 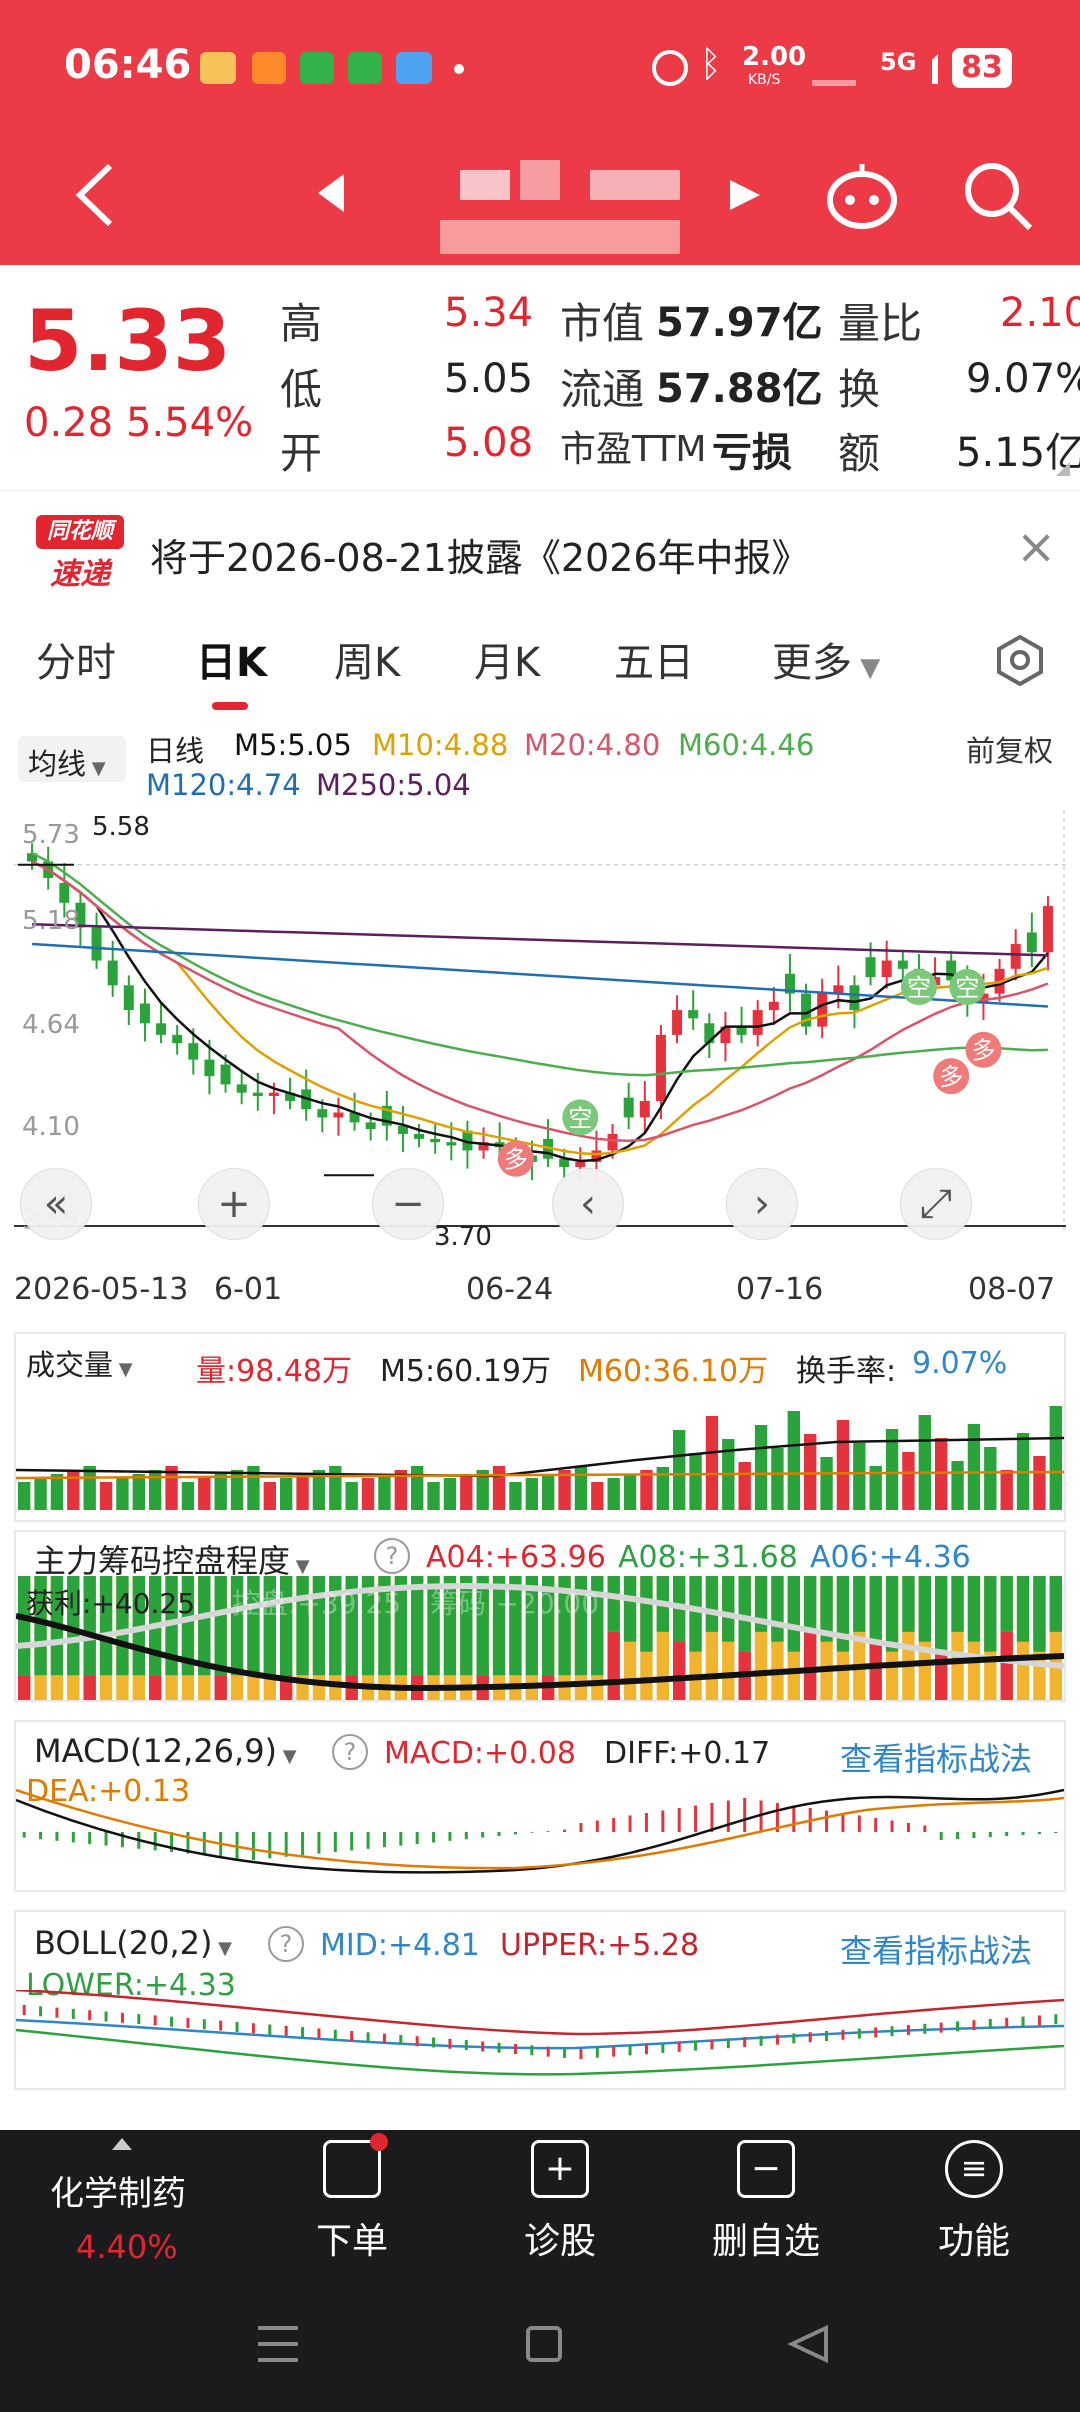 I want to click on prev-stock-icon, so click(x=331, y=193).